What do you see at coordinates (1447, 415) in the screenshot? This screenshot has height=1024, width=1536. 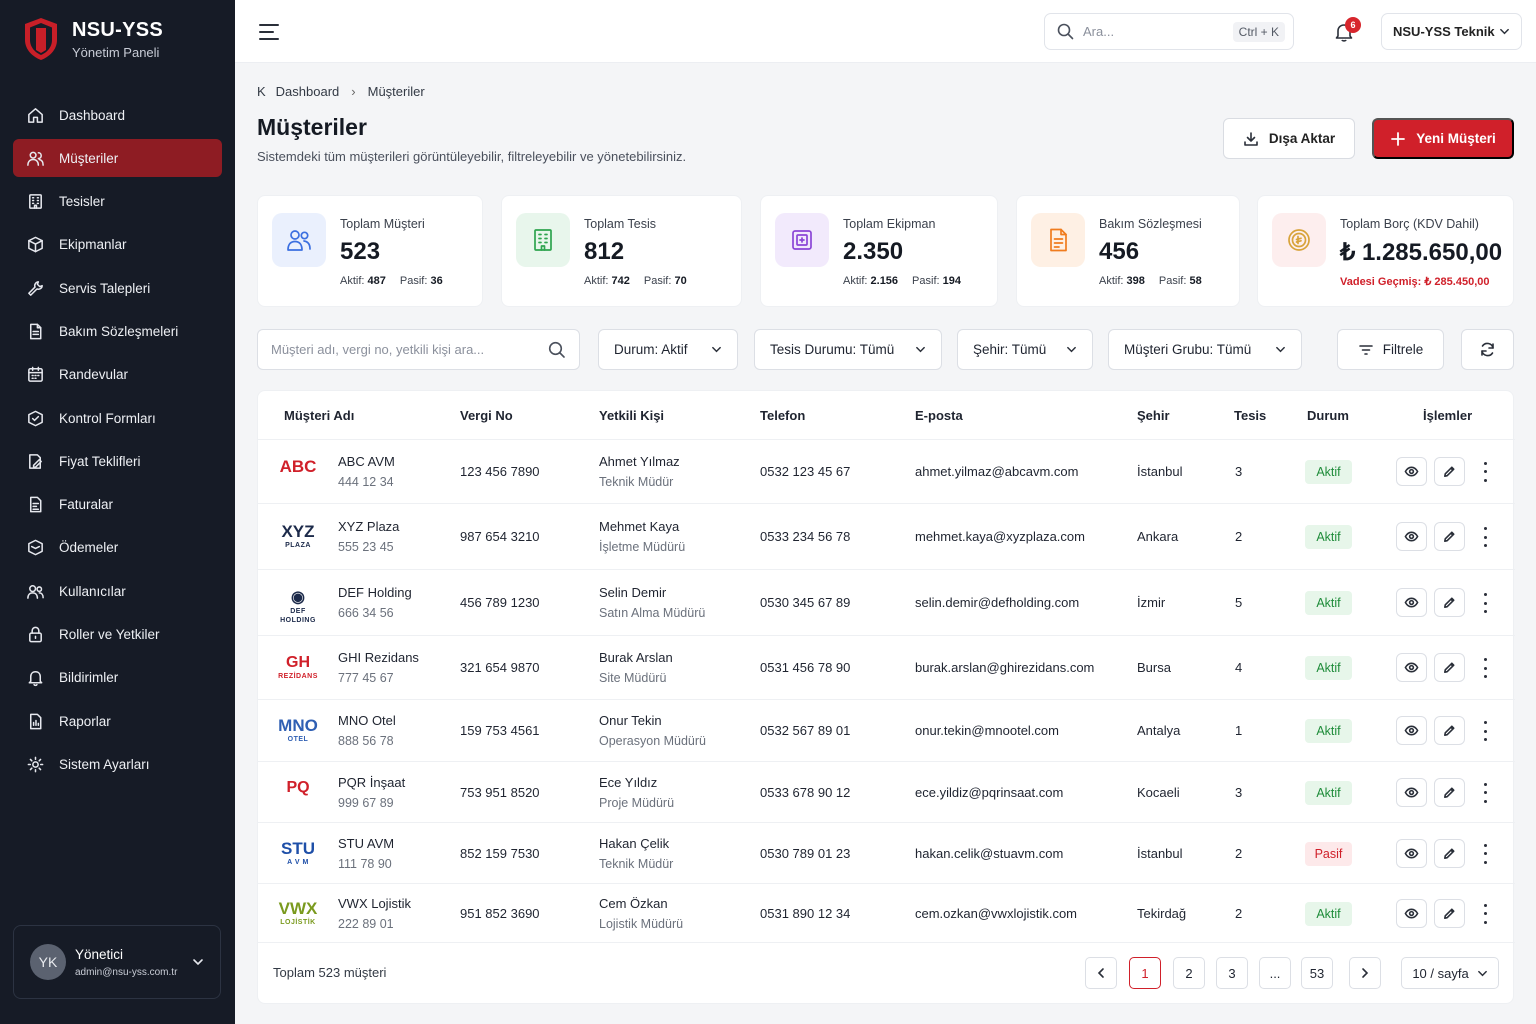 I see `column-header: İşlemler` at bounding box center [1447, 415].